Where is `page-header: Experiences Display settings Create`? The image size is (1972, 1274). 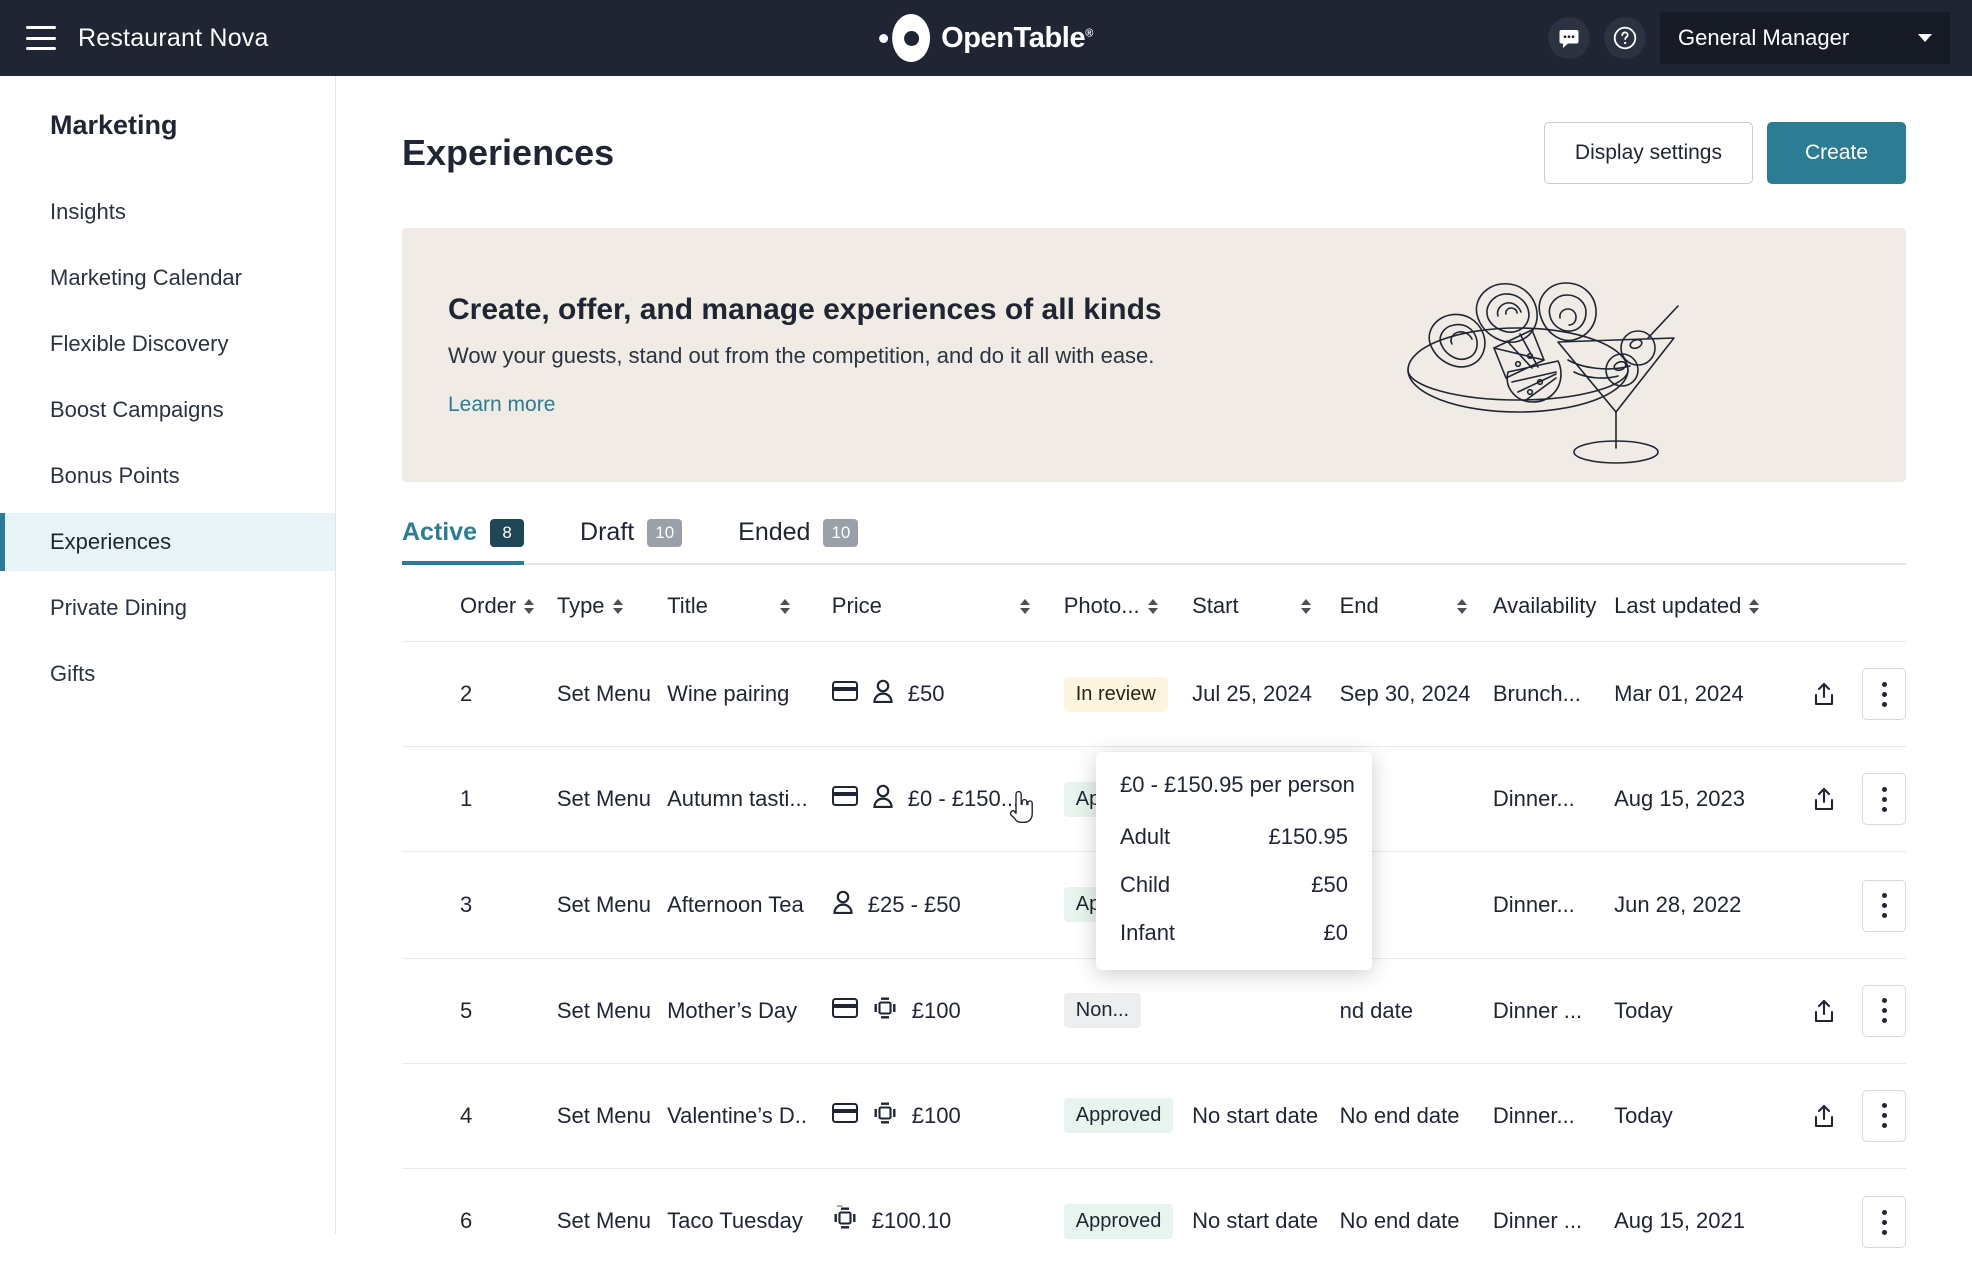
page-header: Experiences Display settings Create is located at coordinates (1154, 130).